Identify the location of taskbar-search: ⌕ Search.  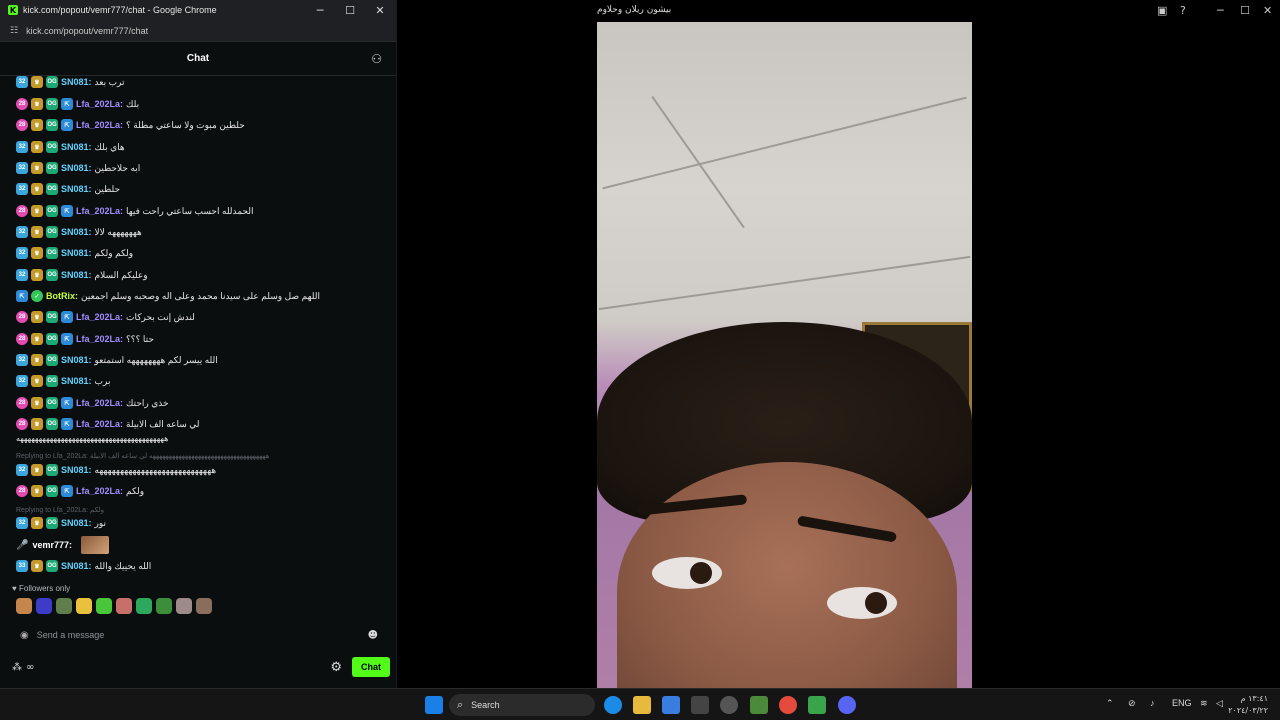
(522, 705).